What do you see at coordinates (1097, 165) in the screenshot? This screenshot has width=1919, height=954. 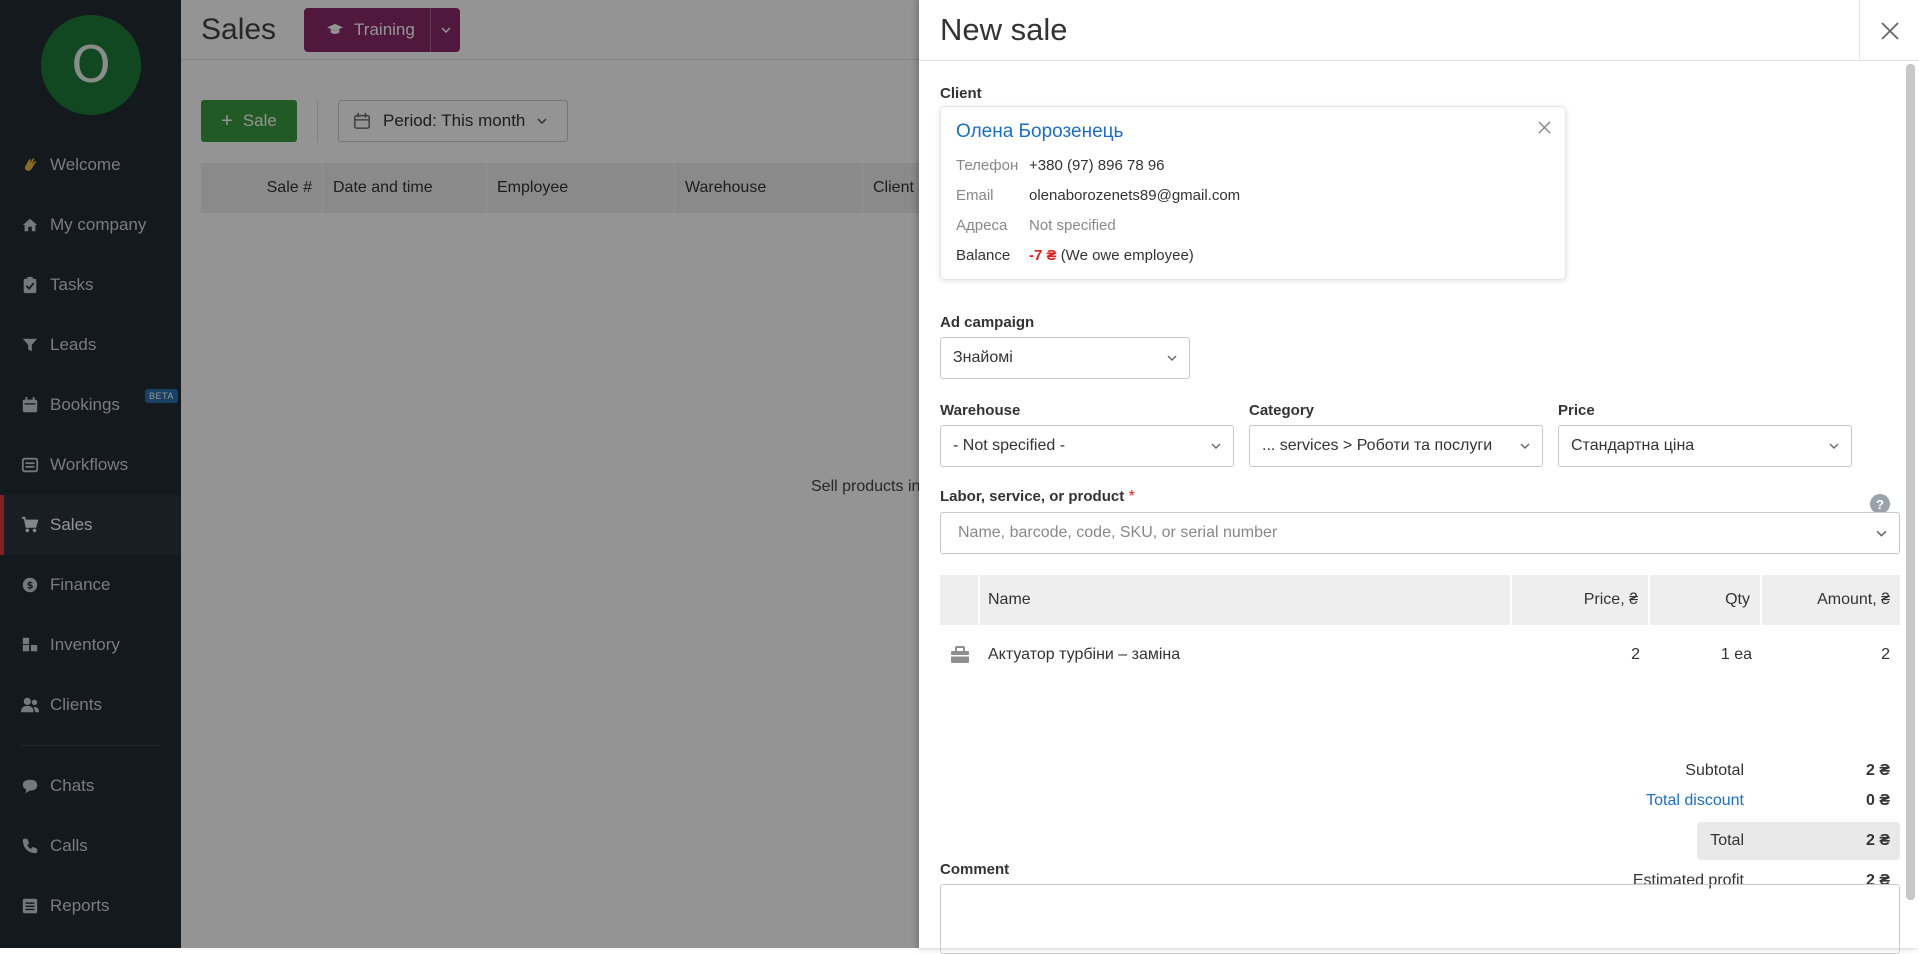 I see `phone-value: +380 (97) 896 78 96` at bounding box center [1097, 165].